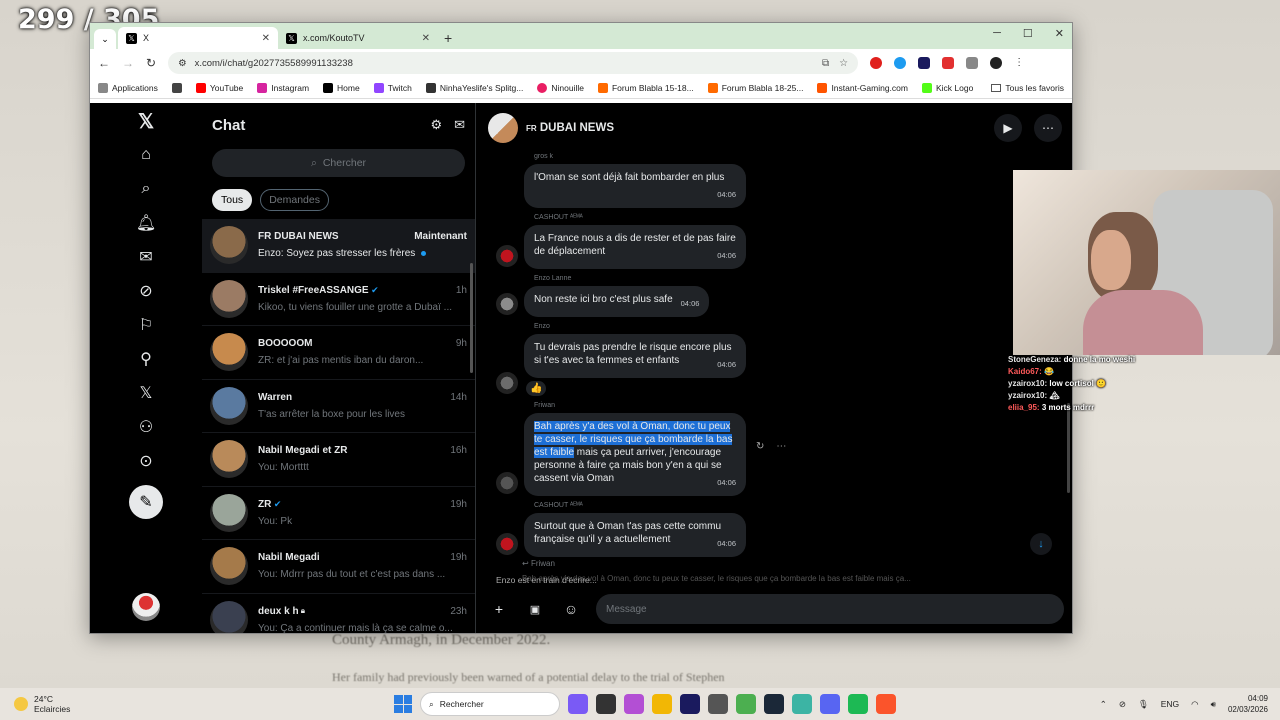 Image resolution: width=1280 pixels, height=720 pixels. What do you see at coordinates (105, 39) in the screenshot?
I see `tab-search-button: ⌄` at bounding box center [105, 39].